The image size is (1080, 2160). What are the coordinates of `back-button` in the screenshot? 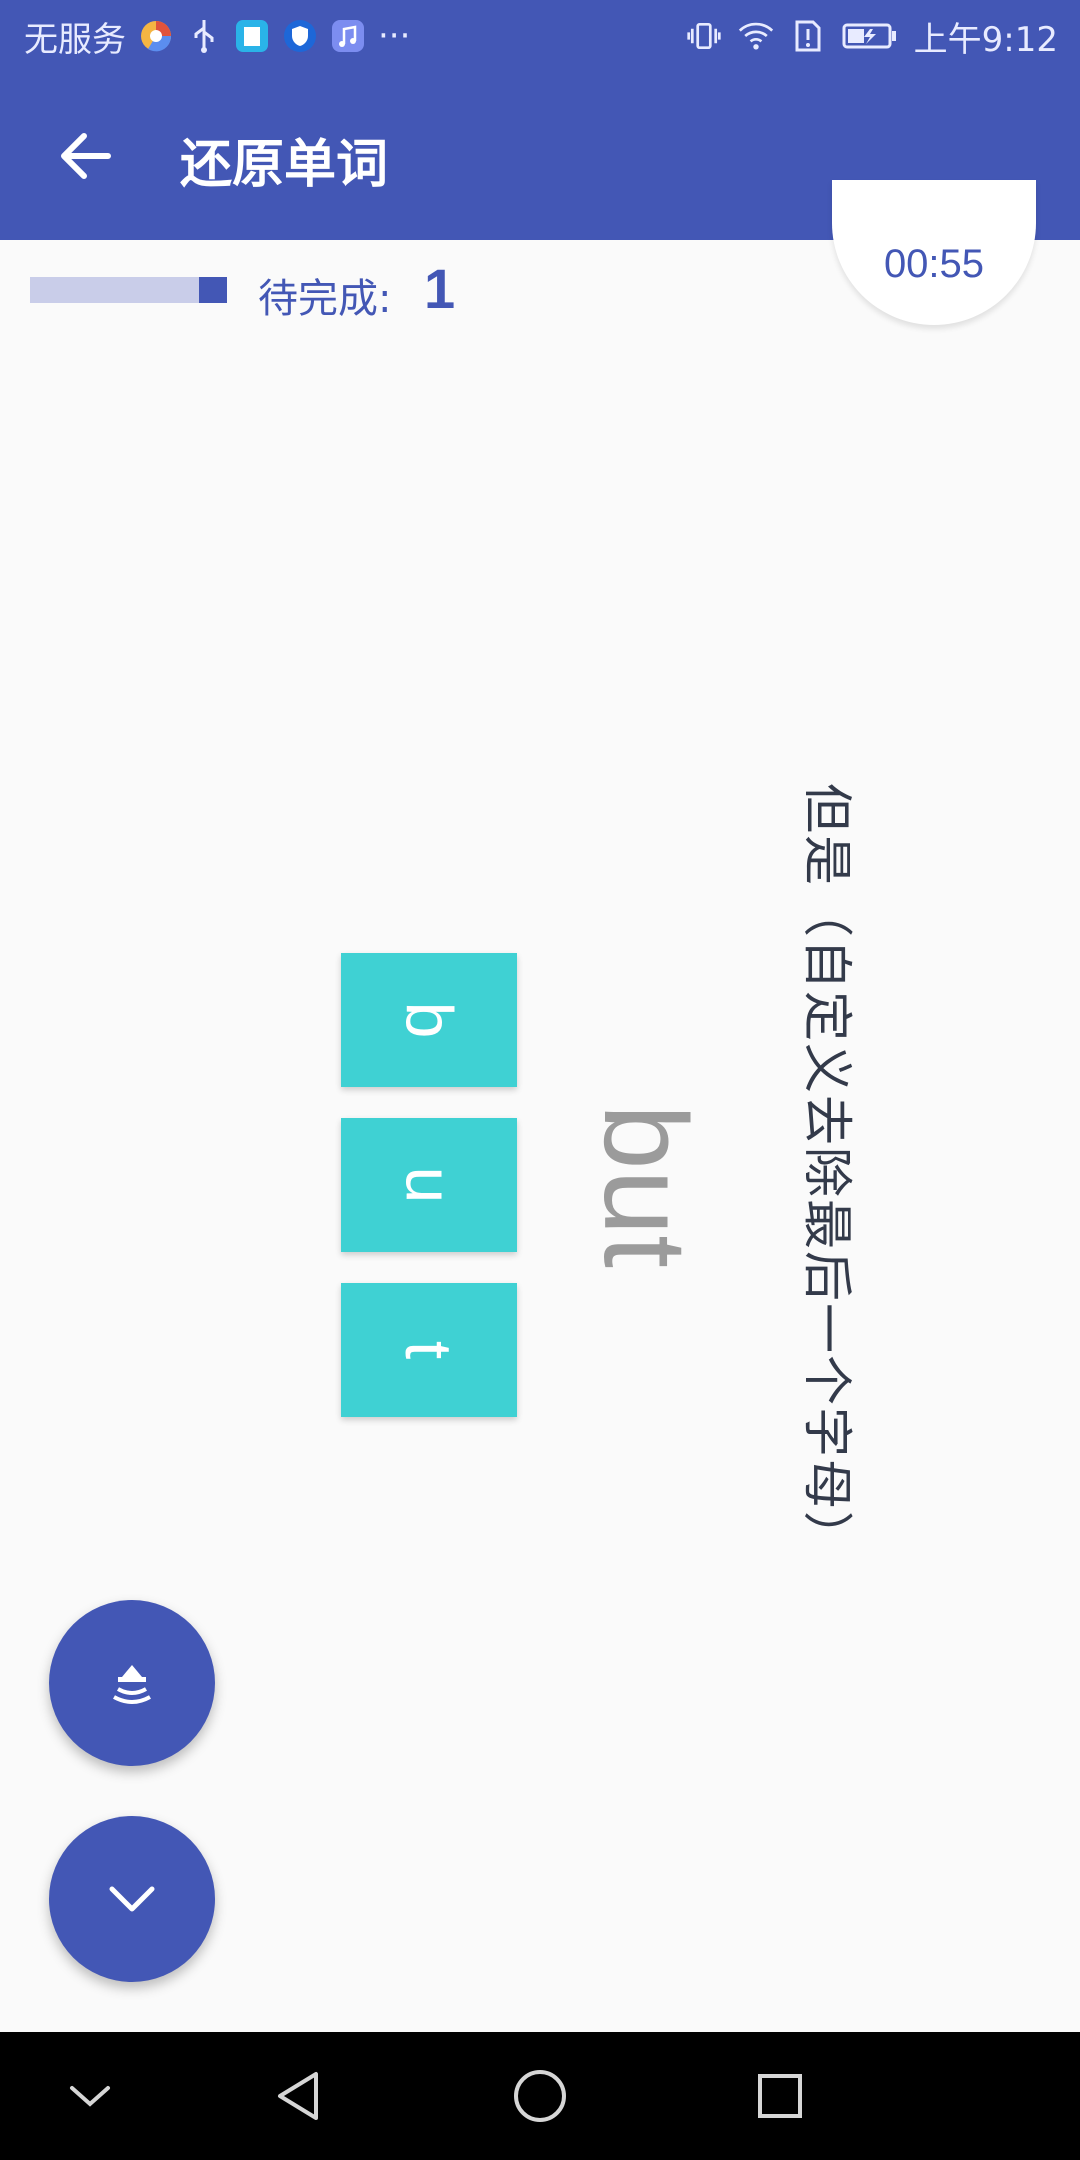 It's located at (86, 156).